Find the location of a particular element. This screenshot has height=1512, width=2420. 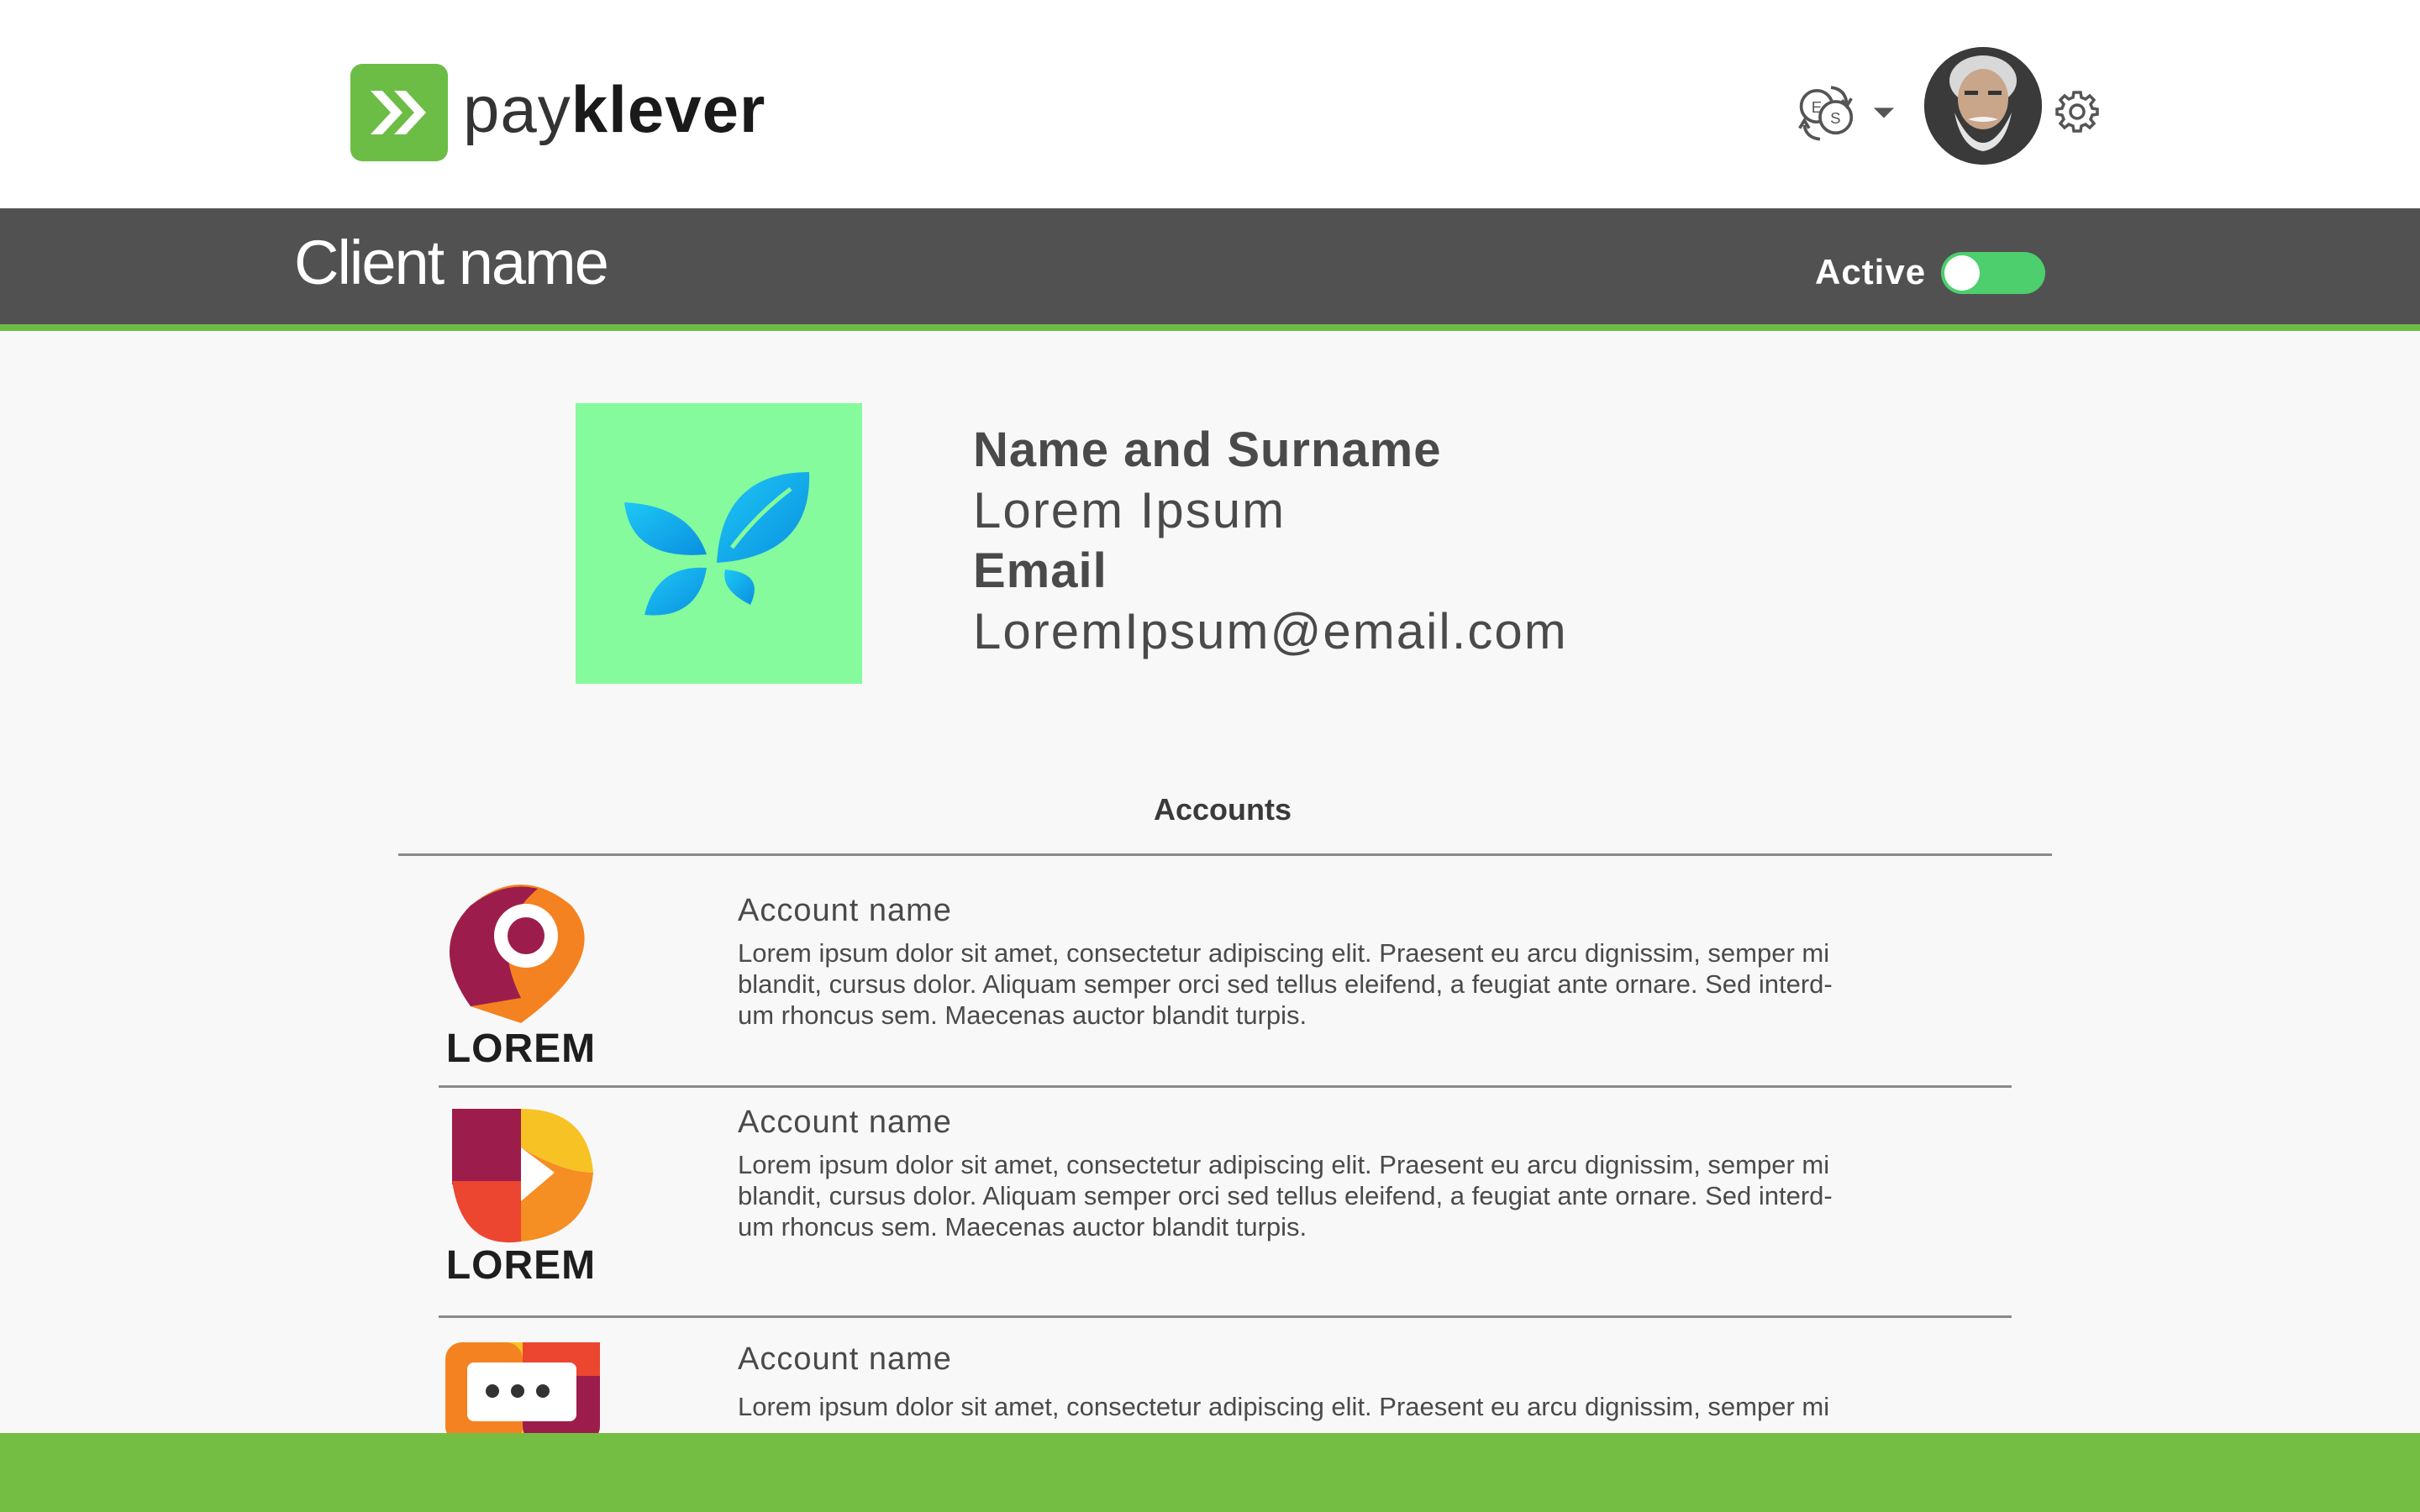

top-header: payklever E S is located at coordinates (1210, 104).